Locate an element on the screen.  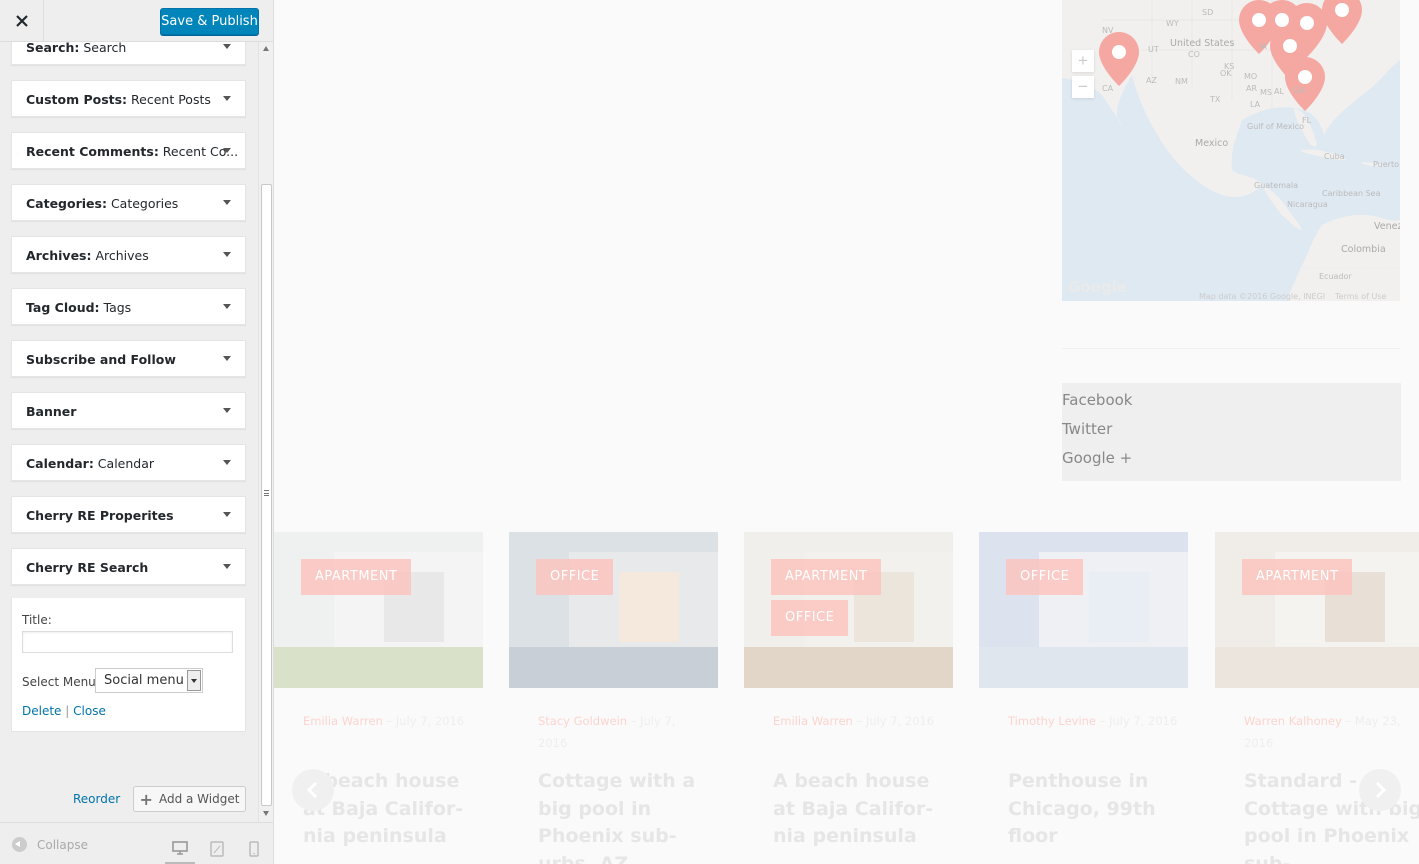
sidebar-footer: Collapse is located at coordinates (136, 843).